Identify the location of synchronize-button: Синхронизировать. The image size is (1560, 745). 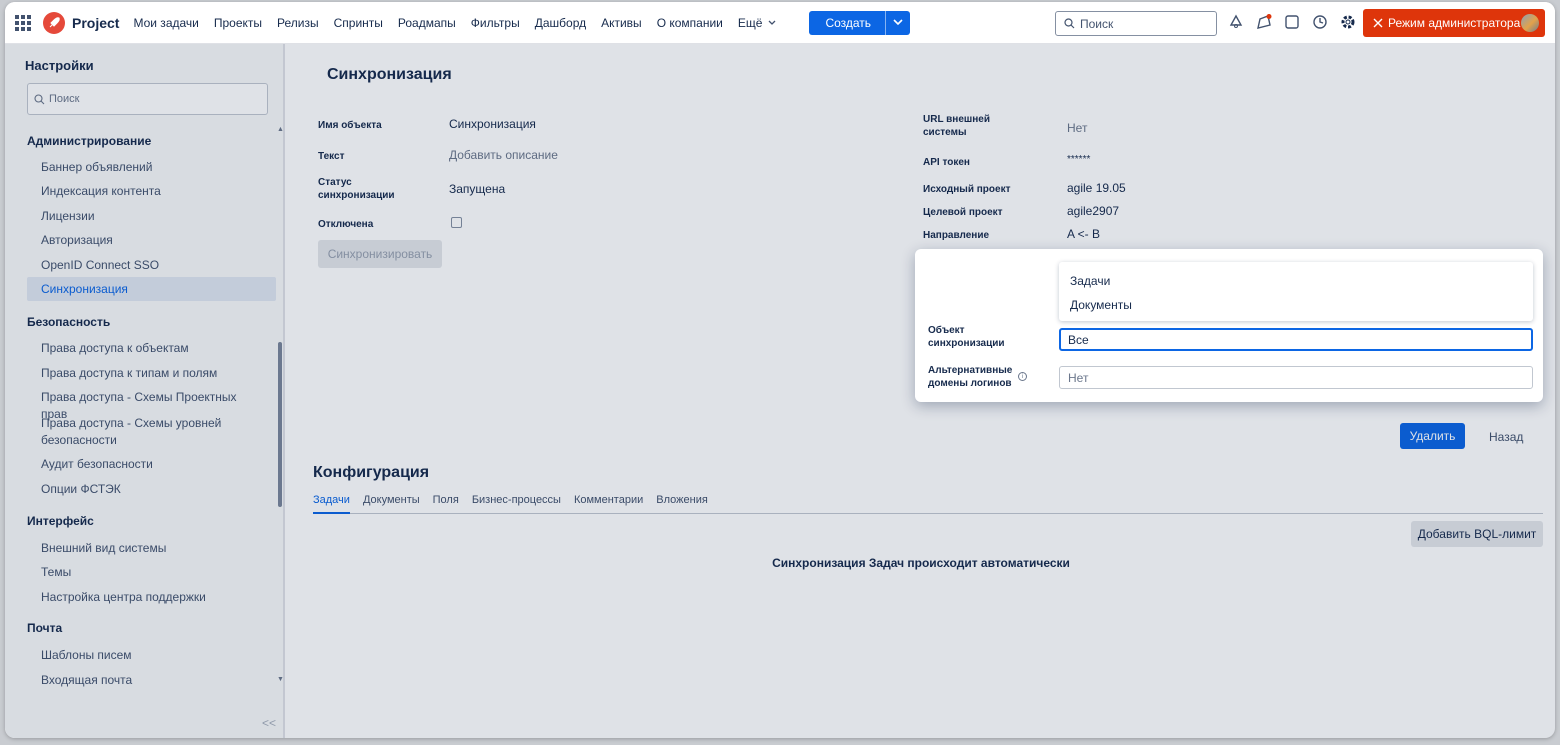
(380, 254).